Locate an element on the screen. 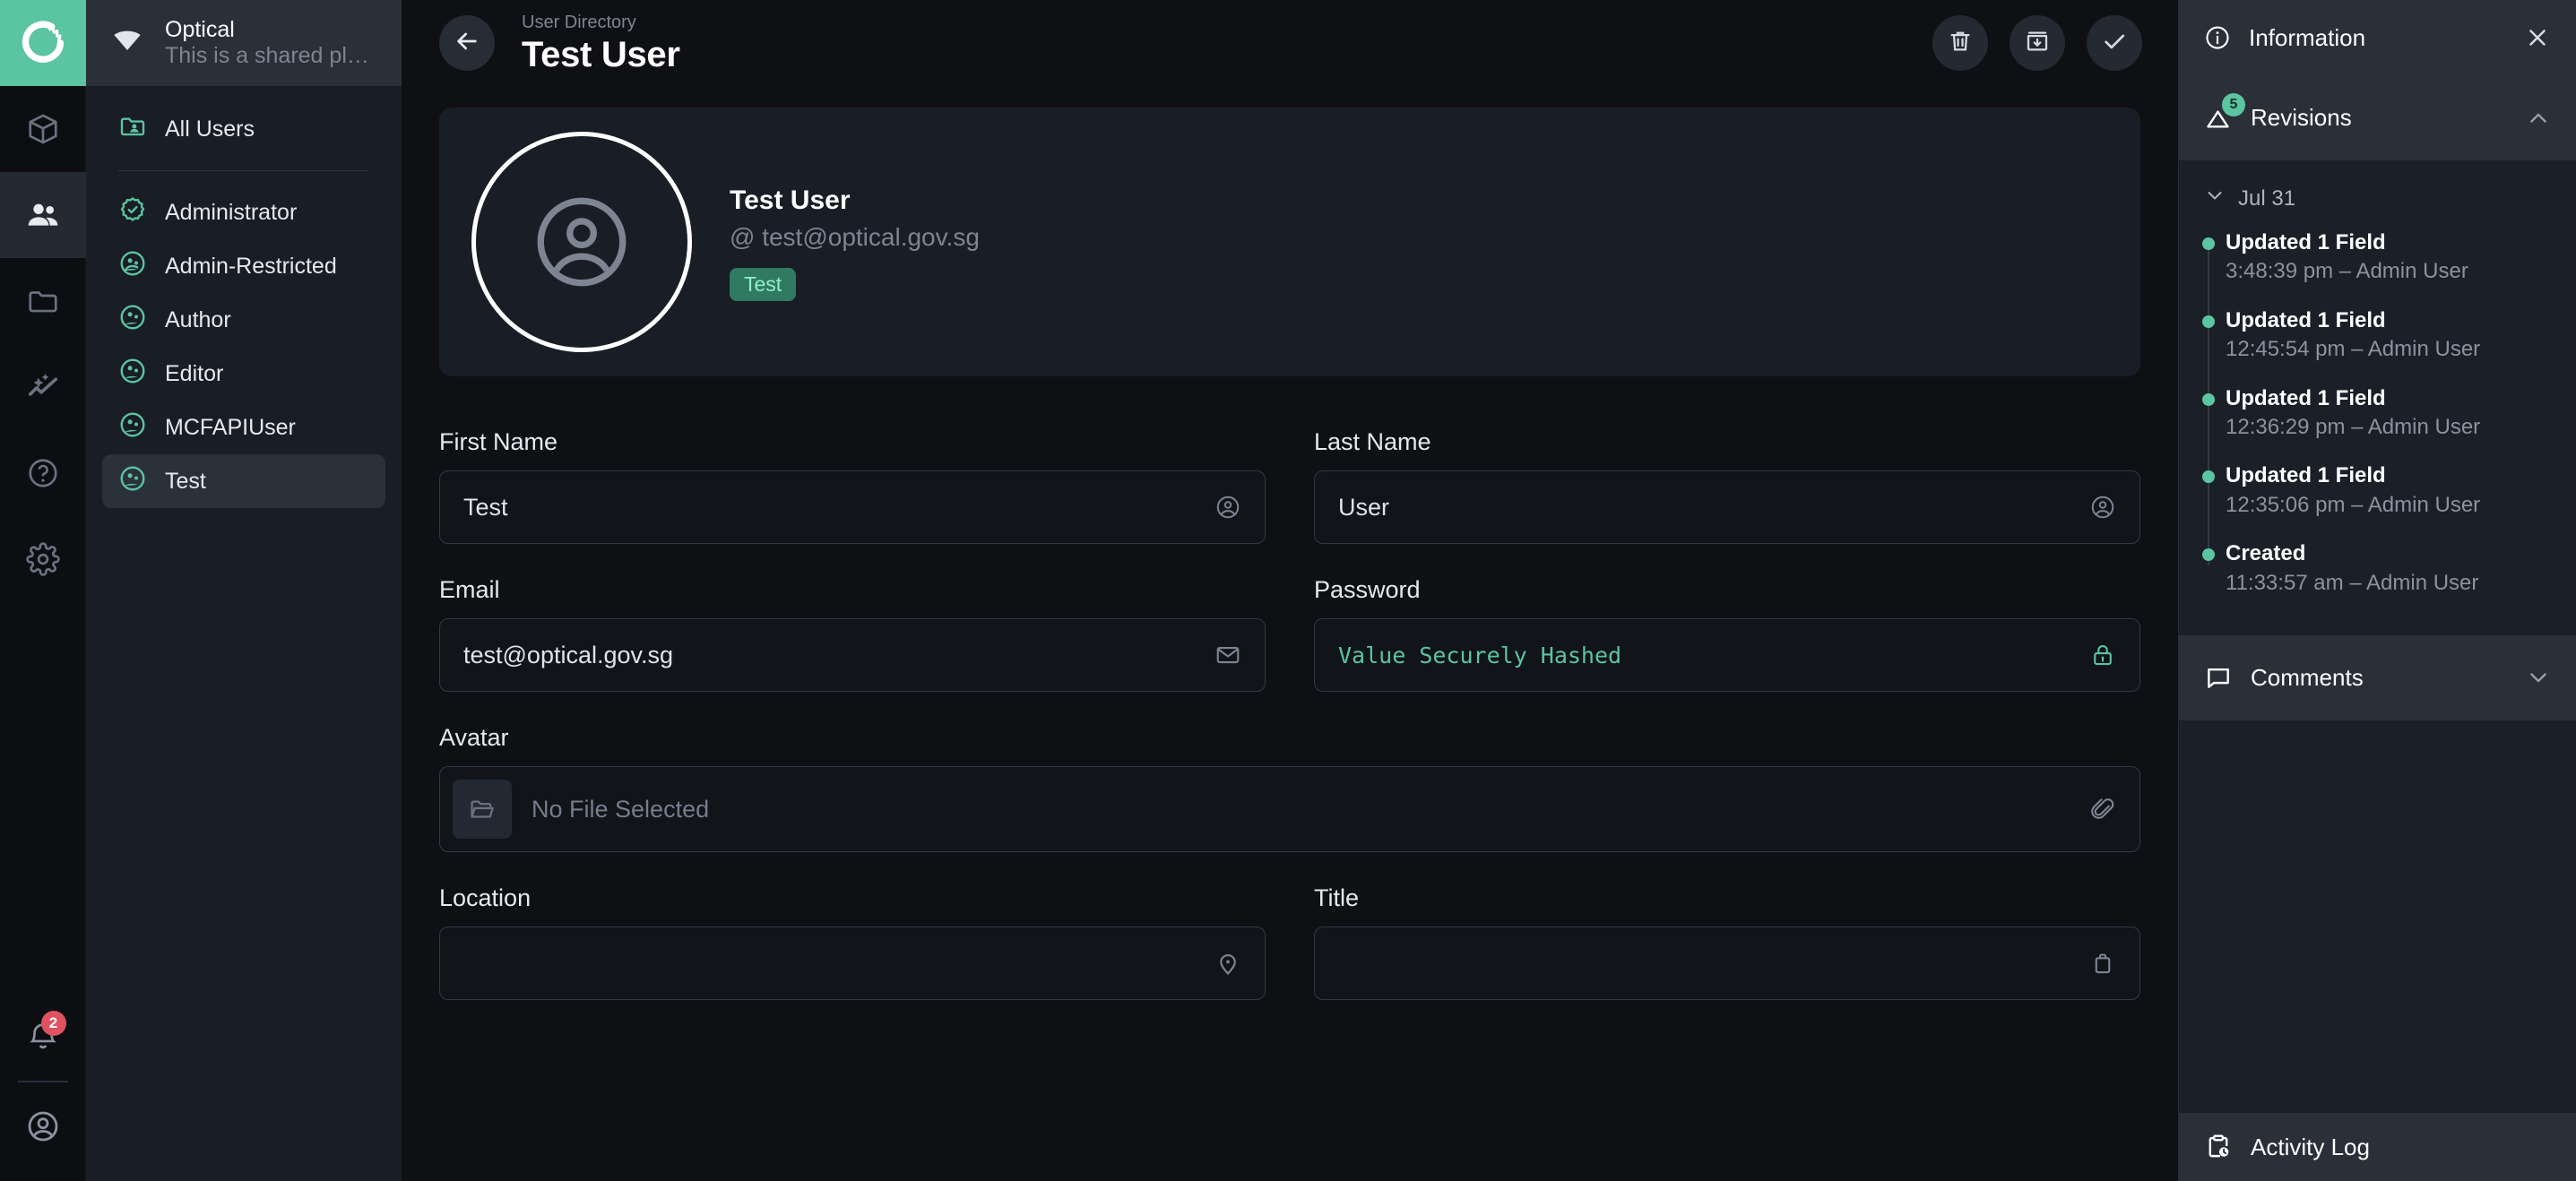  drop-icon is located at coordinates (127, 44).